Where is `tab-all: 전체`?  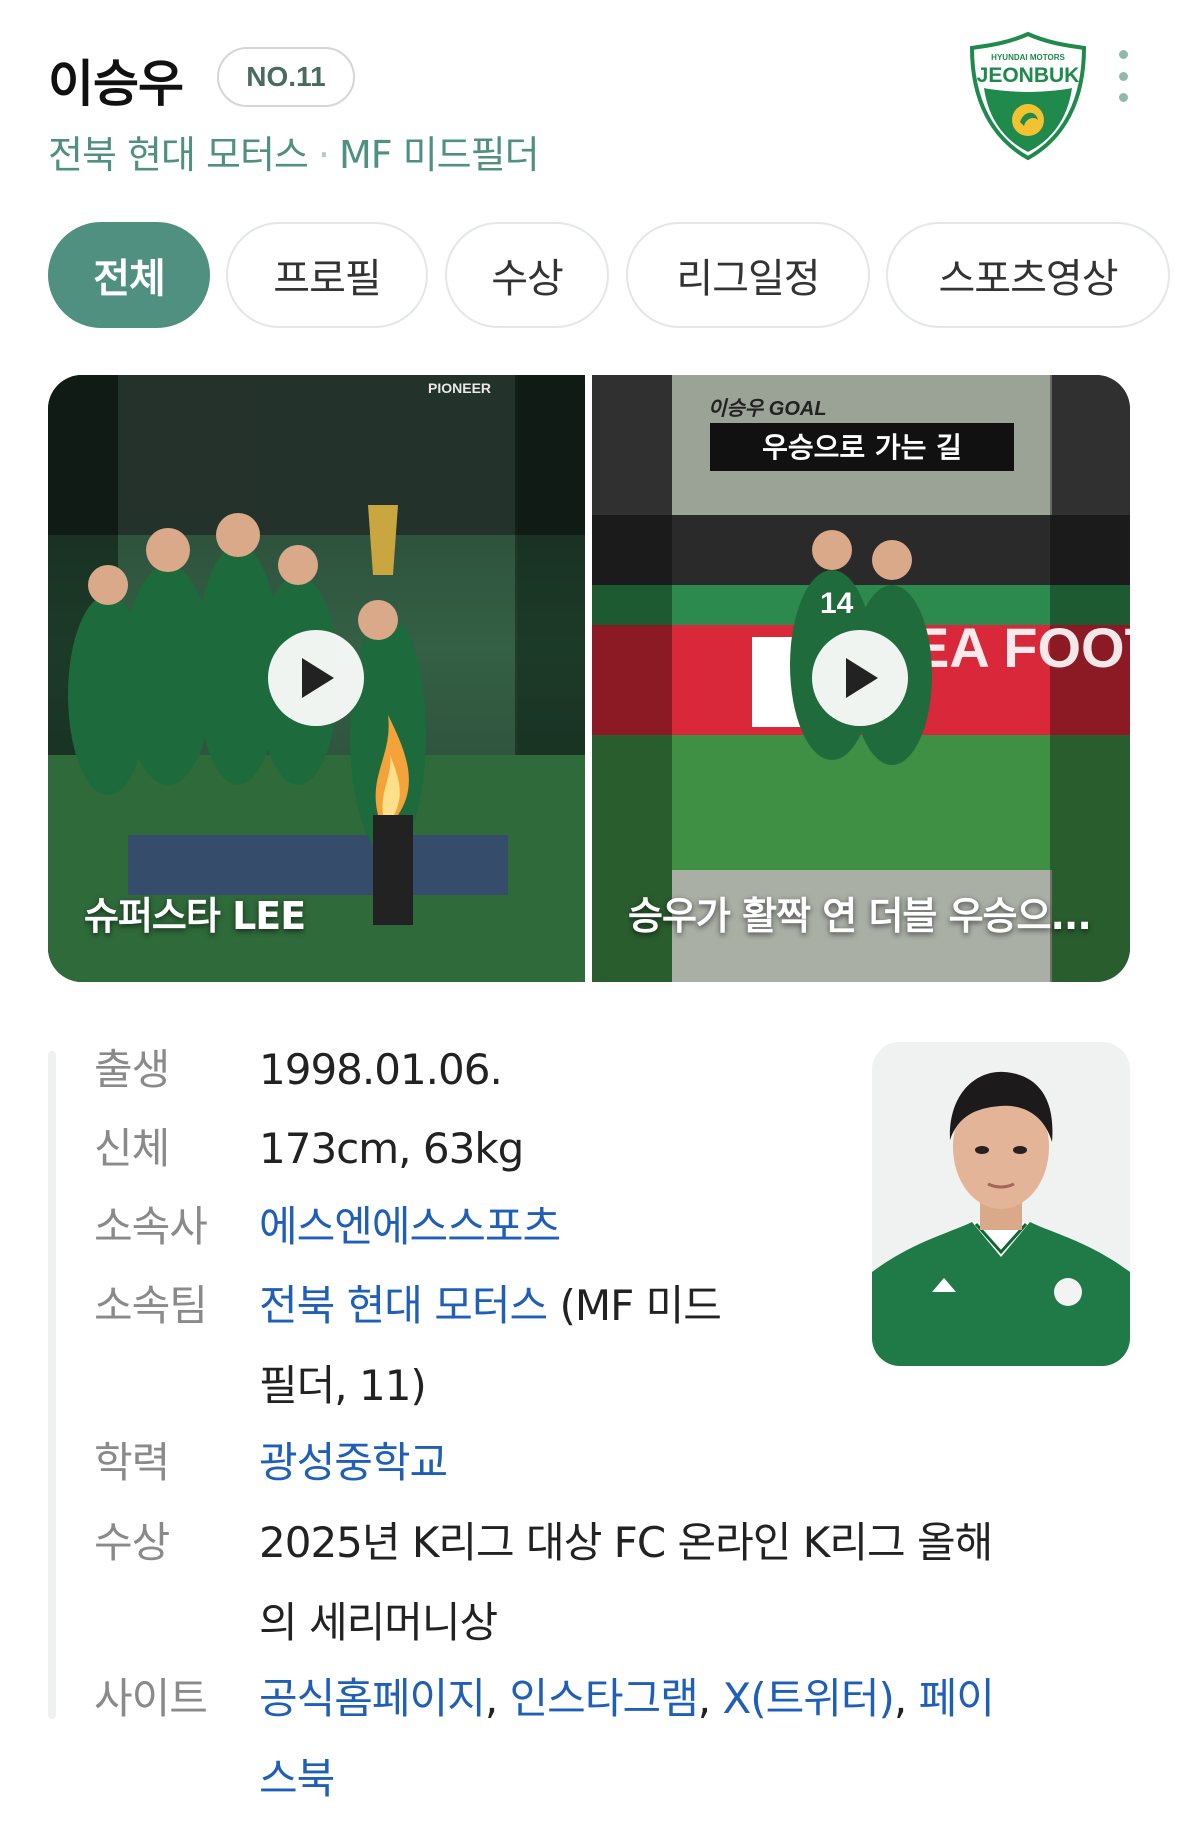 tab-all: 전체 is located at coordinates (129, 275).